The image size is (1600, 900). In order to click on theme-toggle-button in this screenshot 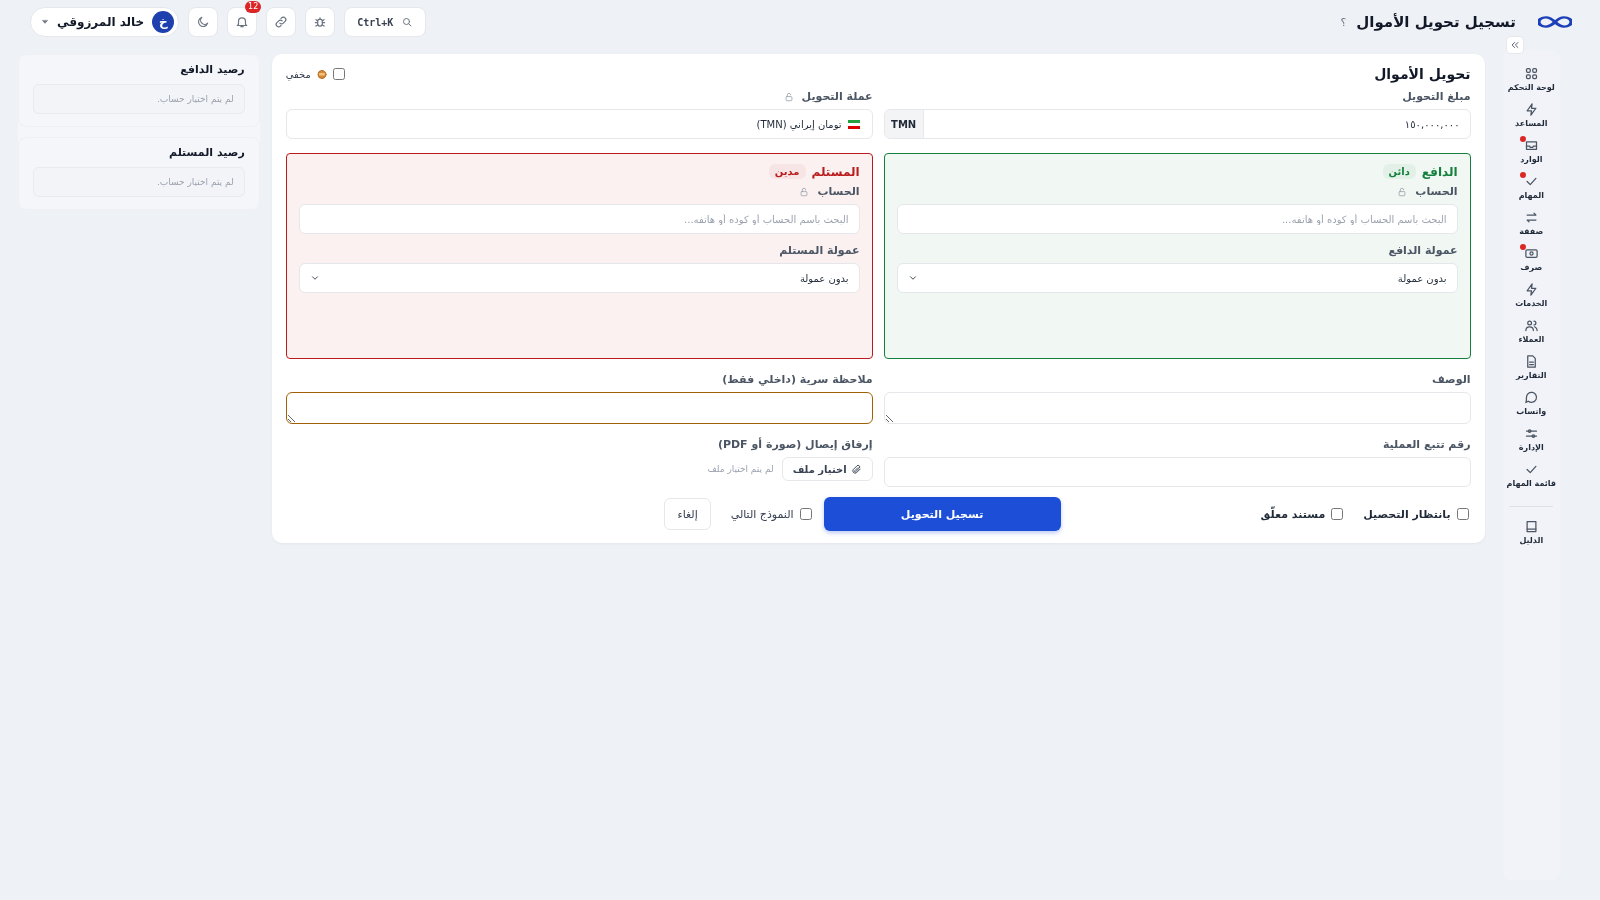, I will do `click(203, 22)`.